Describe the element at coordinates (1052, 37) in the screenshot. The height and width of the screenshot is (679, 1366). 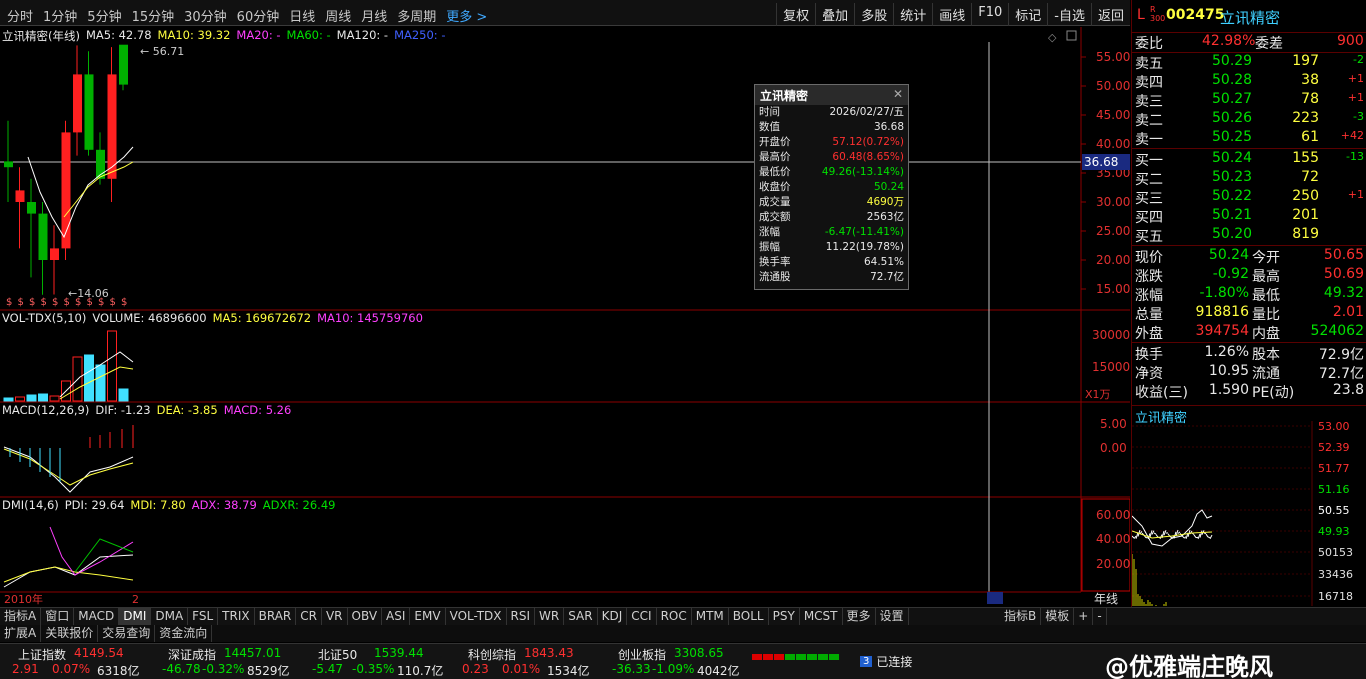
I see `diamond-icon: ◇` at that location.